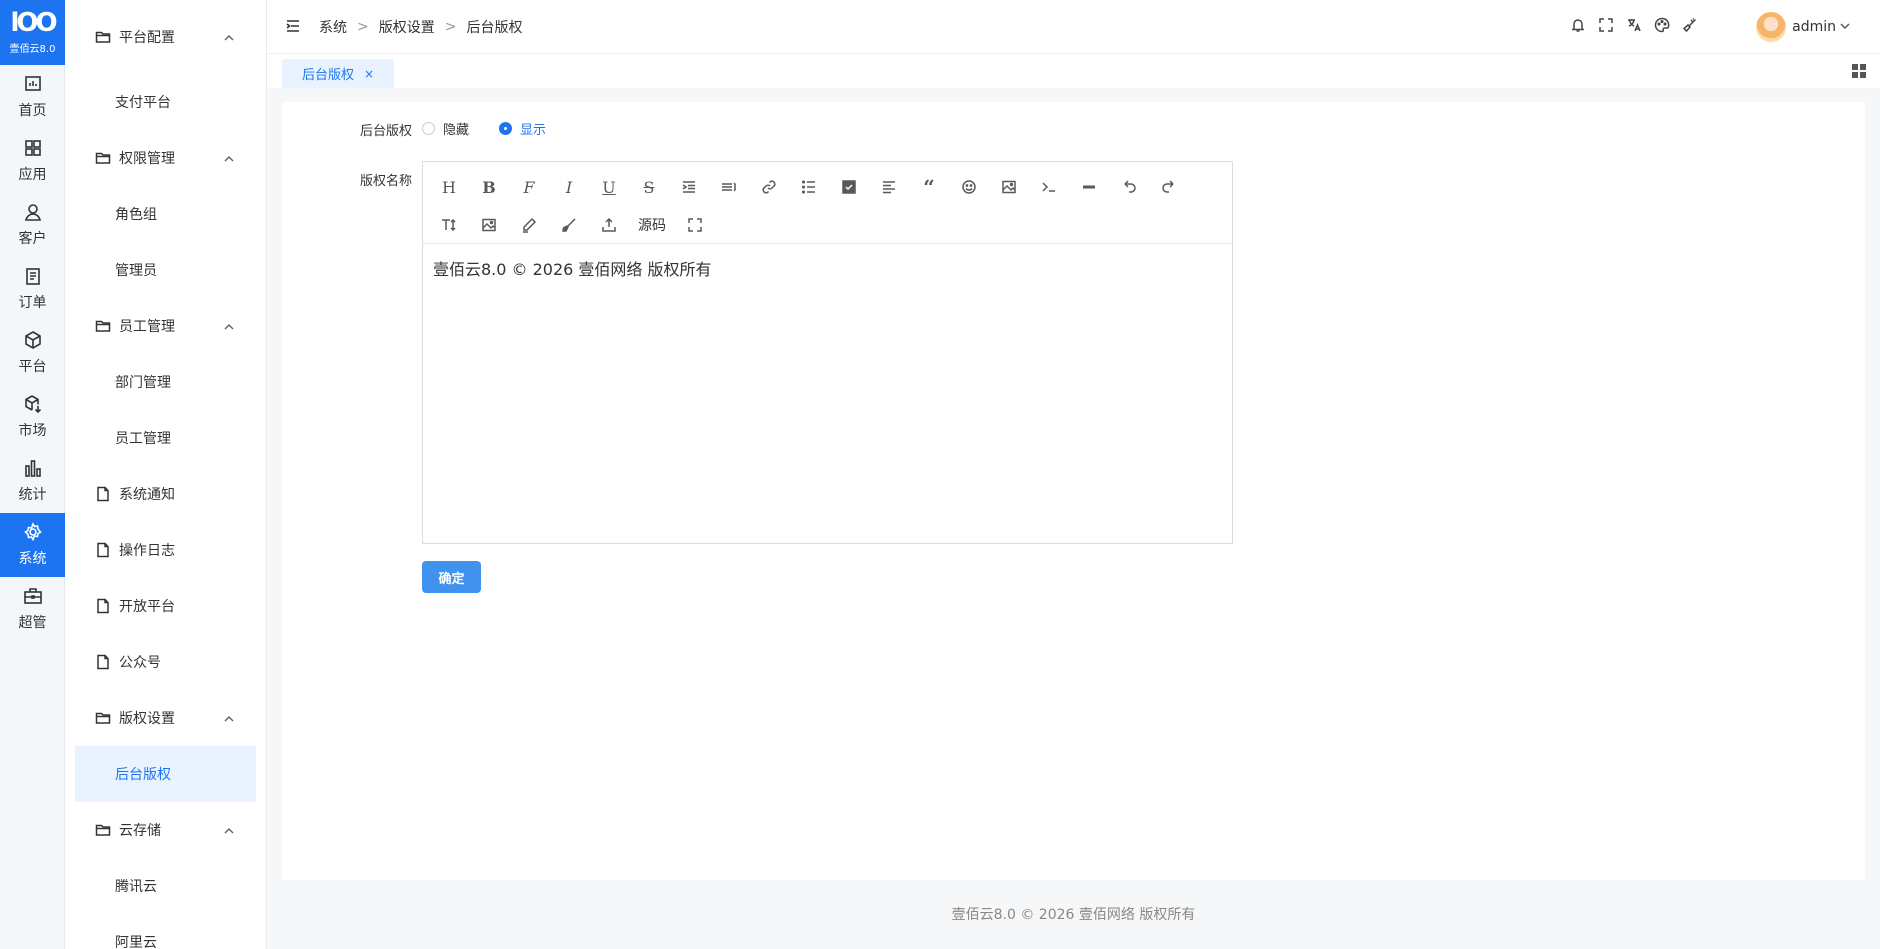 This screenshot has width=1880, height=949. I want to click on rail-item-apps: 应用, so click(32, 161).